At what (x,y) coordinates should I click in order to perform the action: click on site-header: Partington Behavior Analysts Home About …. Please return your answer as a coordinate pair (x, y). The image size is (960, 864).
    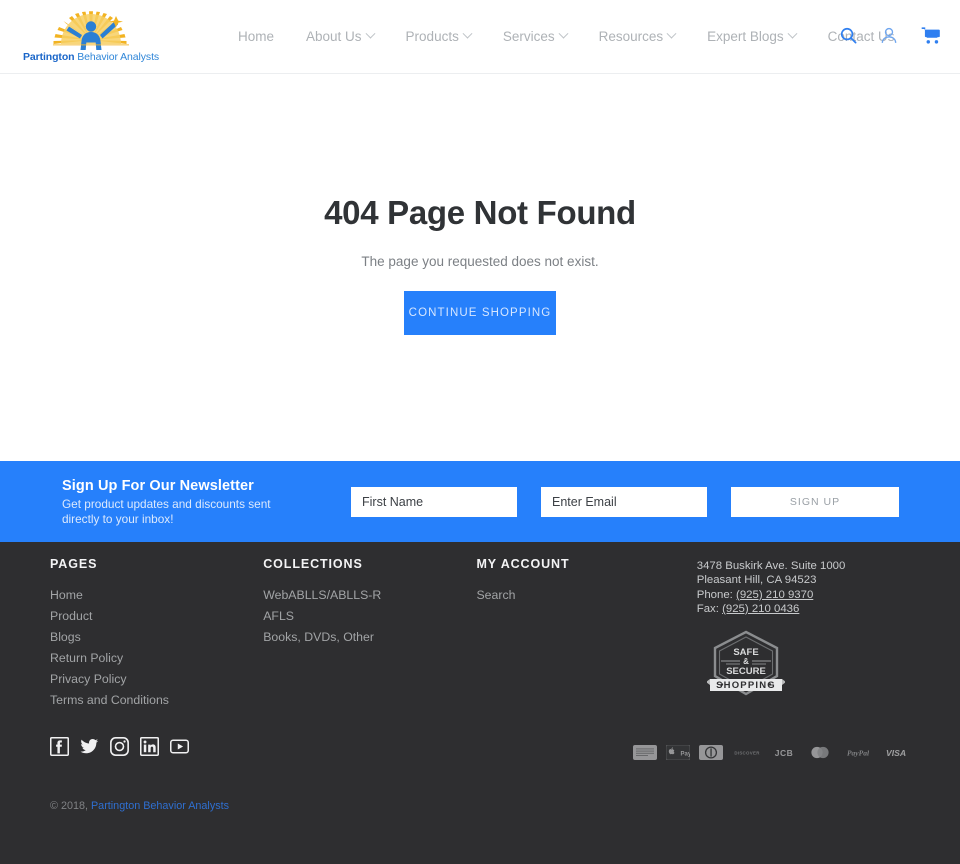
    Looking at the image, I should click on (480, 37).